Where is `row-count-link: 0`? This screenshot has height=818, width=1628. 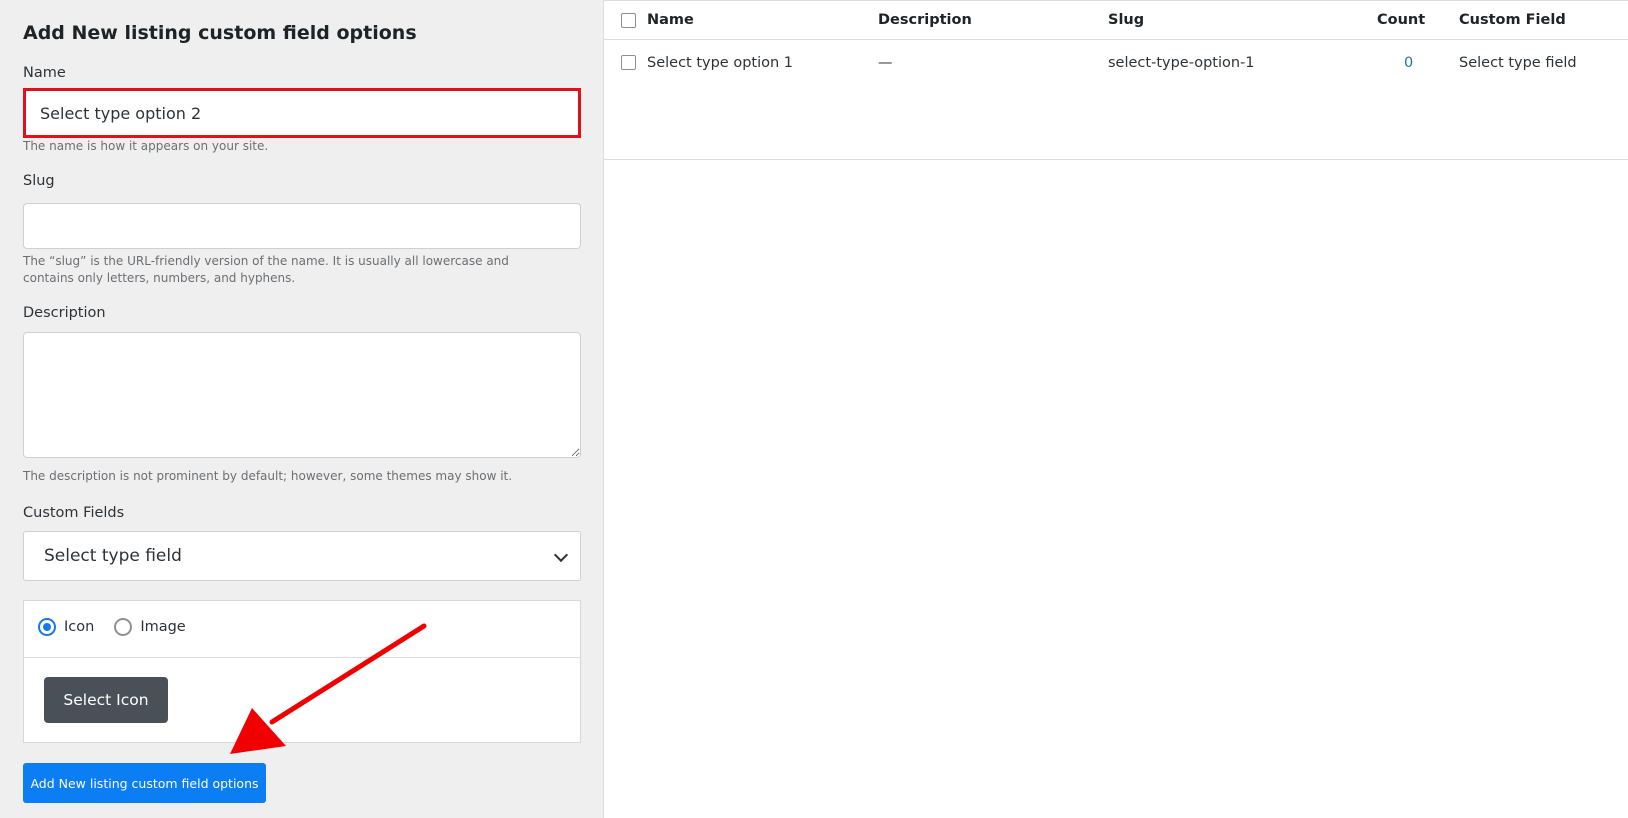 row-count-link: 0 is located at coordinates (1408, 63).